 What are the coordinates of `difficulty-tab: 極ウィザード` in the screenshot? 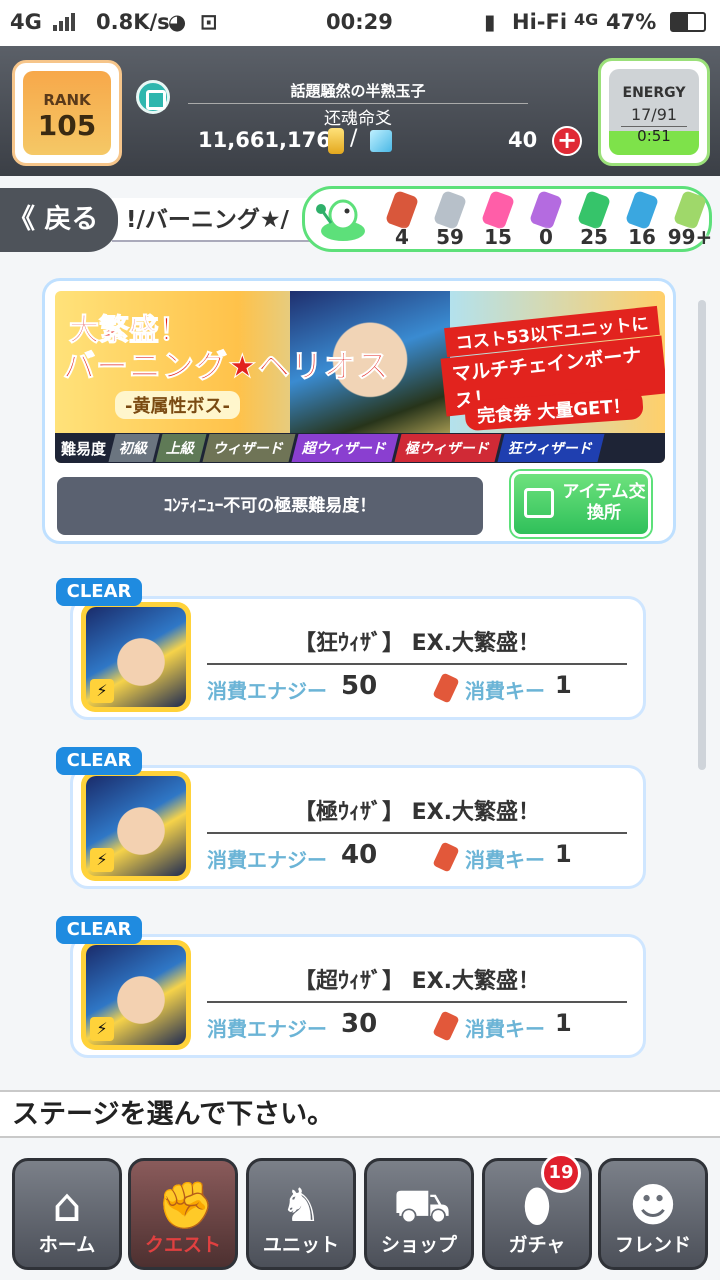 It's located at (448, 448).